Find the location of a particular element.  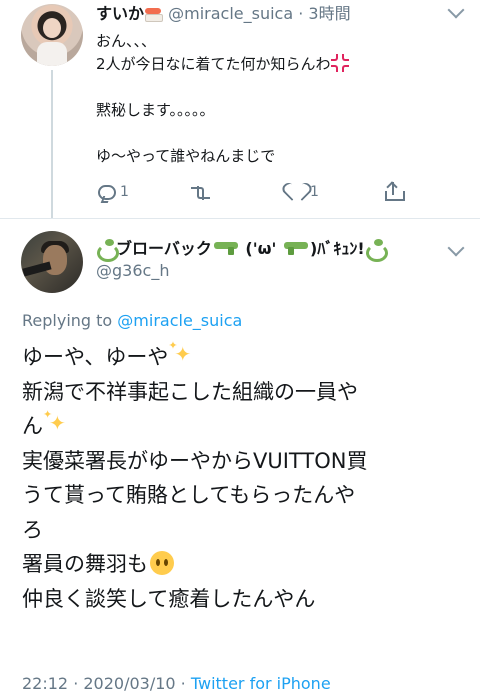

sushi-emoji-icon is located at coordinates (154, 15).